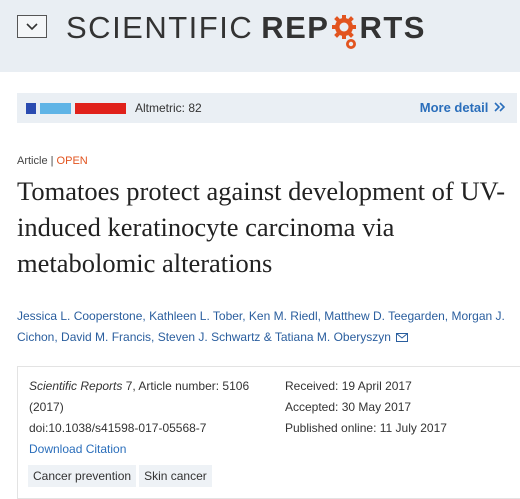 This screenshot has width=520, height=499. Describe the element at coordinates (72, 161) in the screenshot. I see `open-access-badge: OPEN` at that location.